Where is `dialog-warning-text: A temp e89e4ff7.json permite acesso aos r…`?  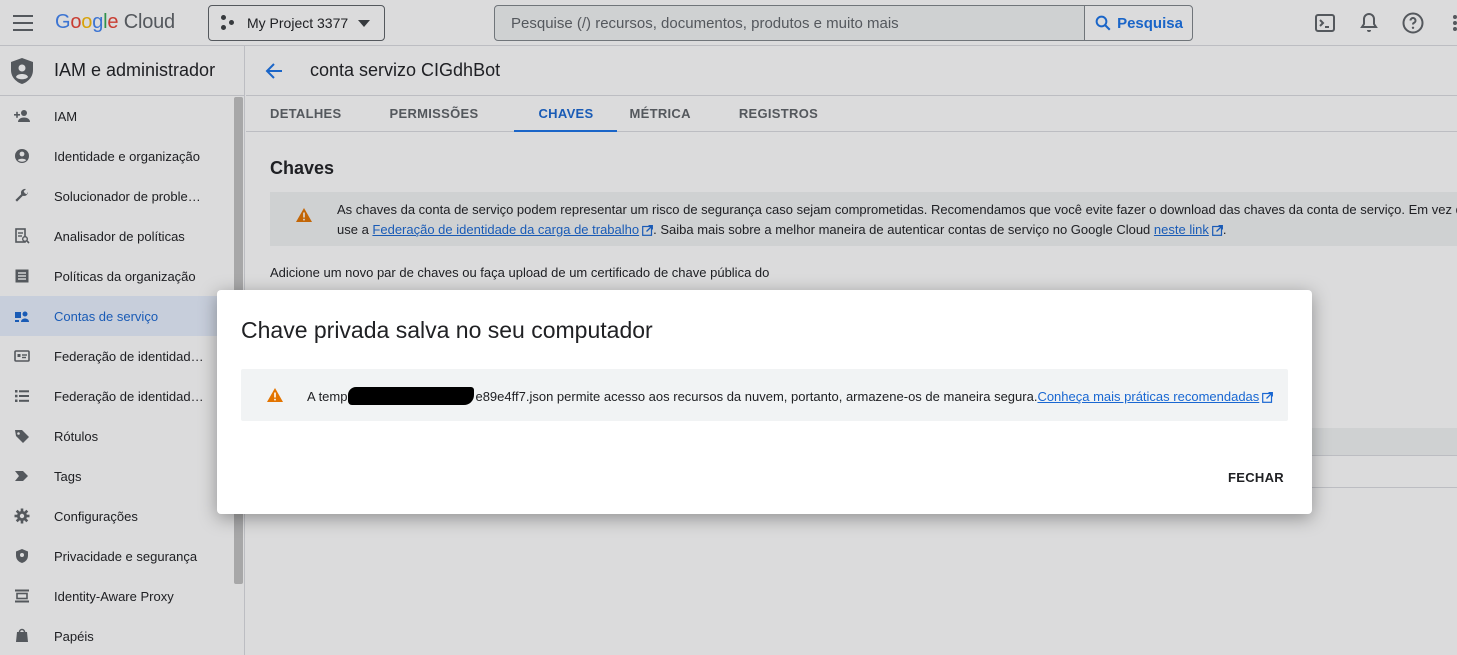 dialog-warning-text: A temp e89e4ff7.json permite acesso aos r… is located at coordinates (790, 396).